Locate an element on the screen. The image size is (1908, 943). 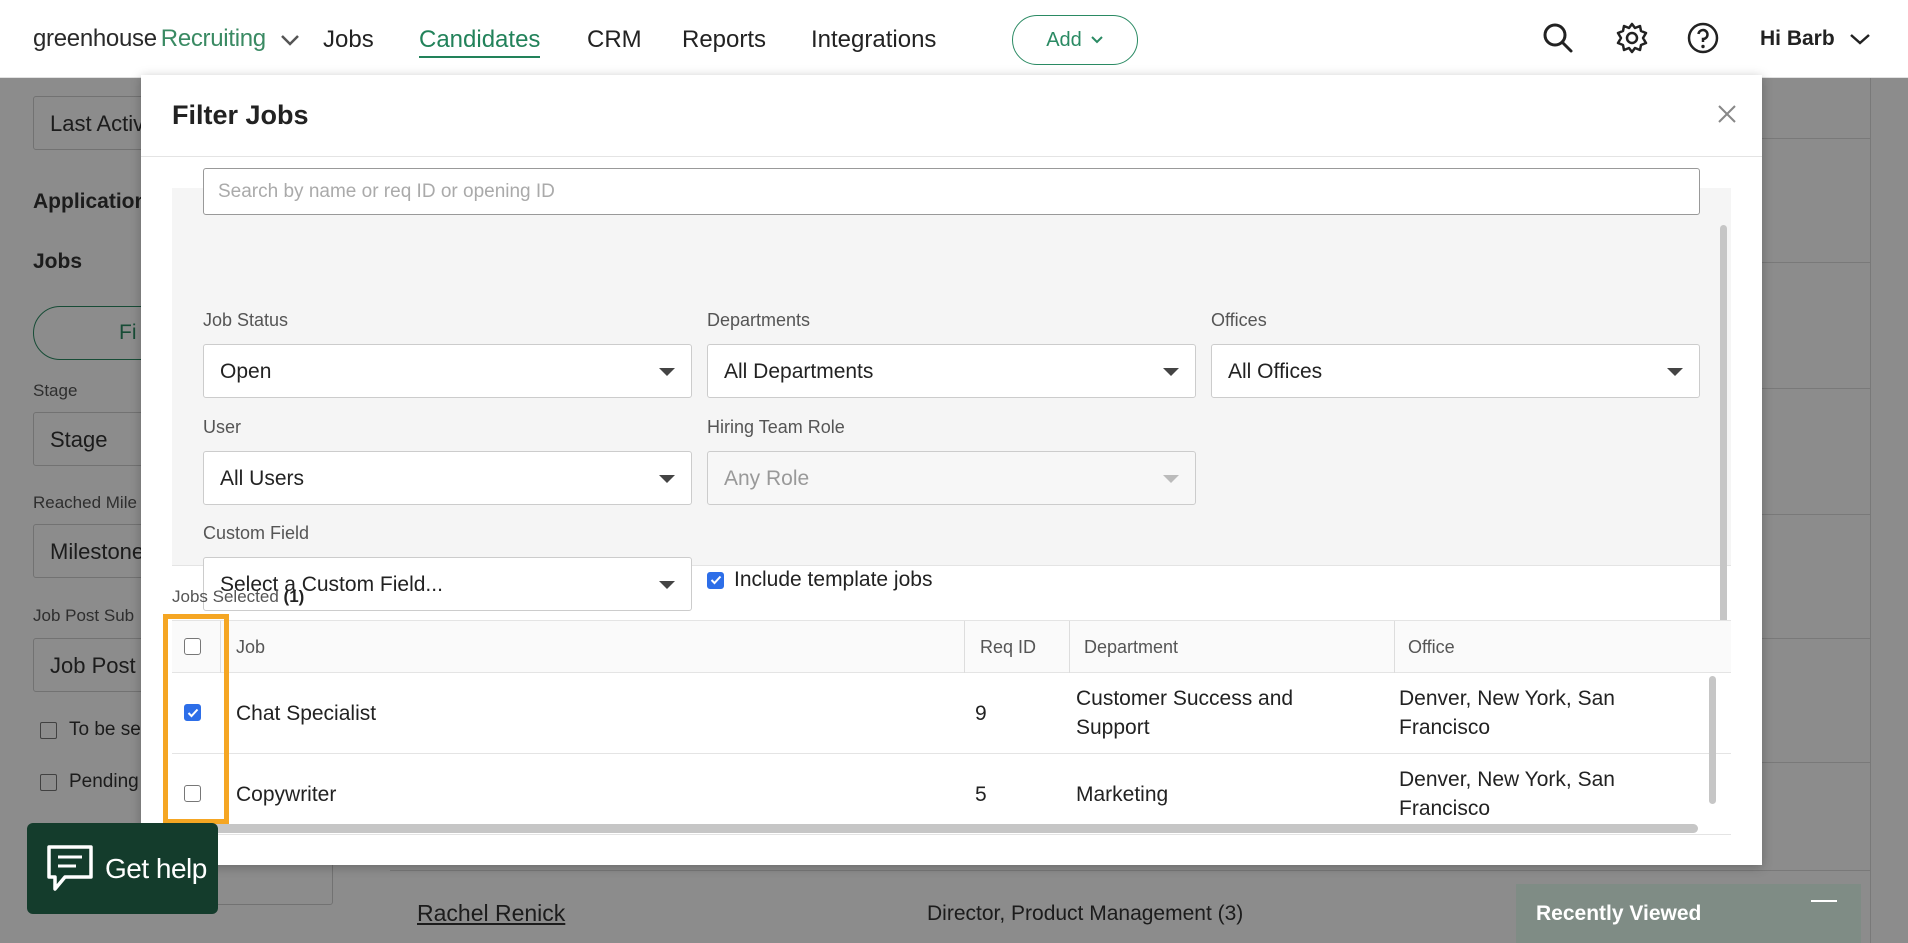
add-button: Add is located at coordinates (1075, 40).